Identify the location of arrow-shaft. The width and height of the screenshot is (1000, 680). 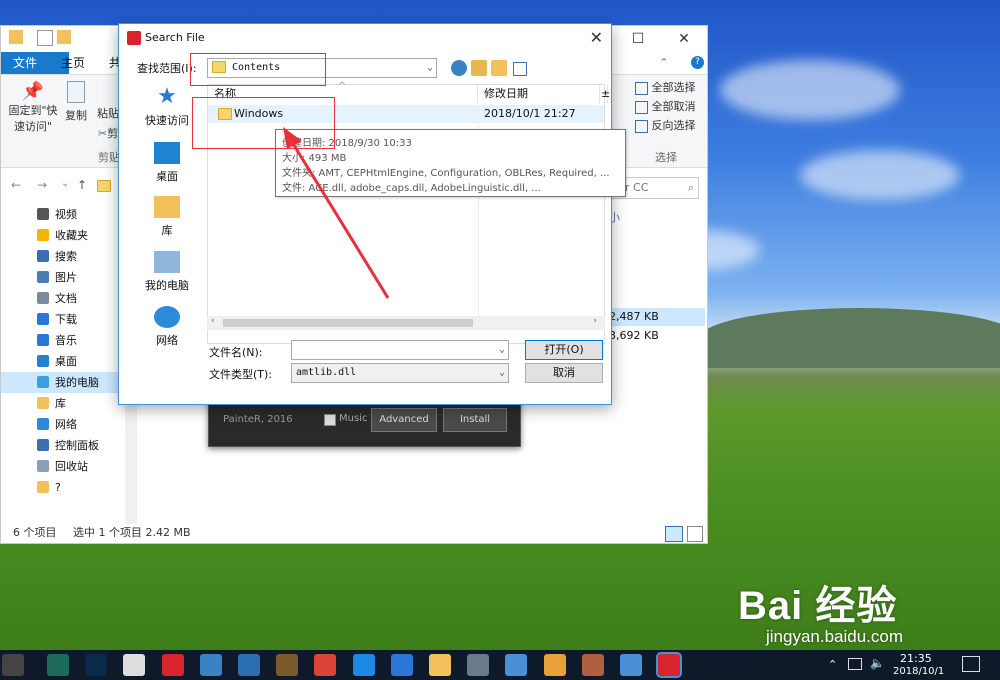
(340, 220).